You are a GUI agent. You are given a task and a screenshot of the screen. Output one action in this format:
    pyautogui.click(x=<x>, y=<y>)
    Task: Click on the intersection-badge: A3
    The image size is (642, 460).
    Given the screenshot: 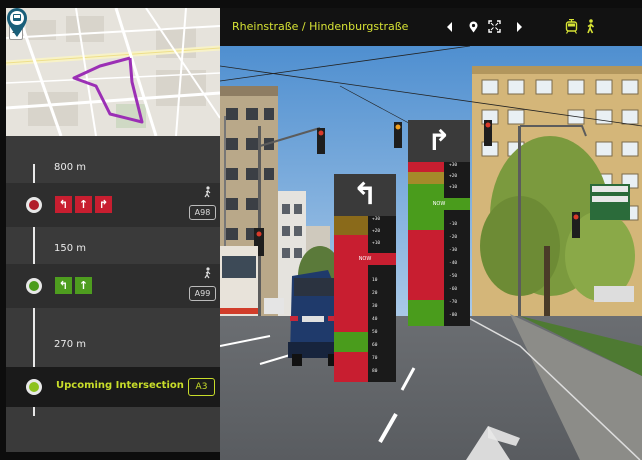 What is the action you would take?
    pyautogui.click(x=201, y=387)
    